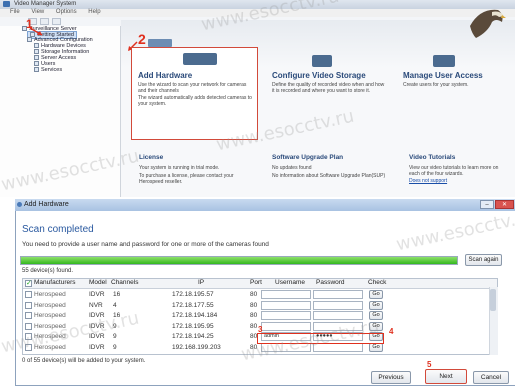  I want to click on tutorials-link: Does not support, so click(428, 181).